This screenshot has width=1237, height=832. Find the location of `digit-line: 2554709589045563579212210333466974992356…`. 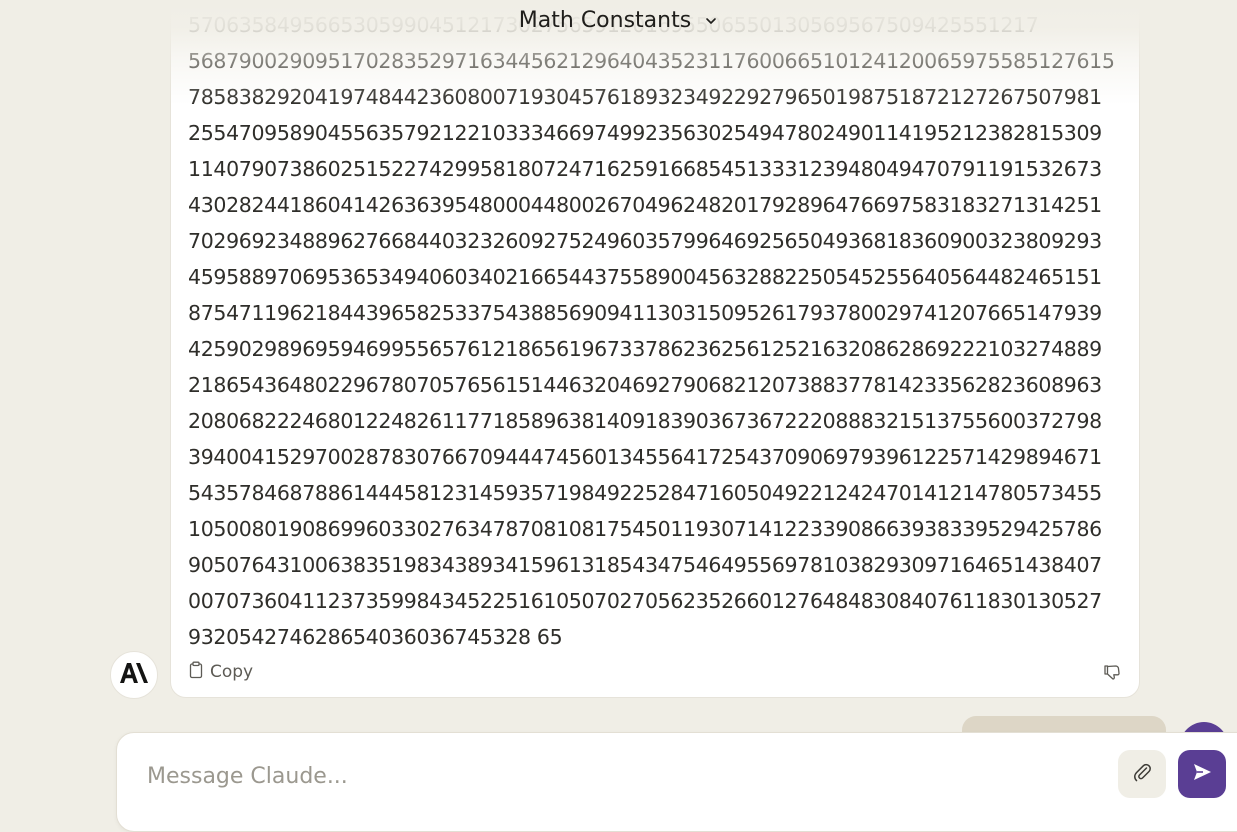

digit-line: 2554709589045563579212210333466974992356… is located at coordinates (645, 133).